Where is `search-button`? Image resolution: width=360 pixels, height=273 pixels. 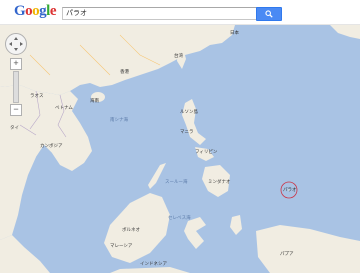
search-button is located at coordinates (269, 14).